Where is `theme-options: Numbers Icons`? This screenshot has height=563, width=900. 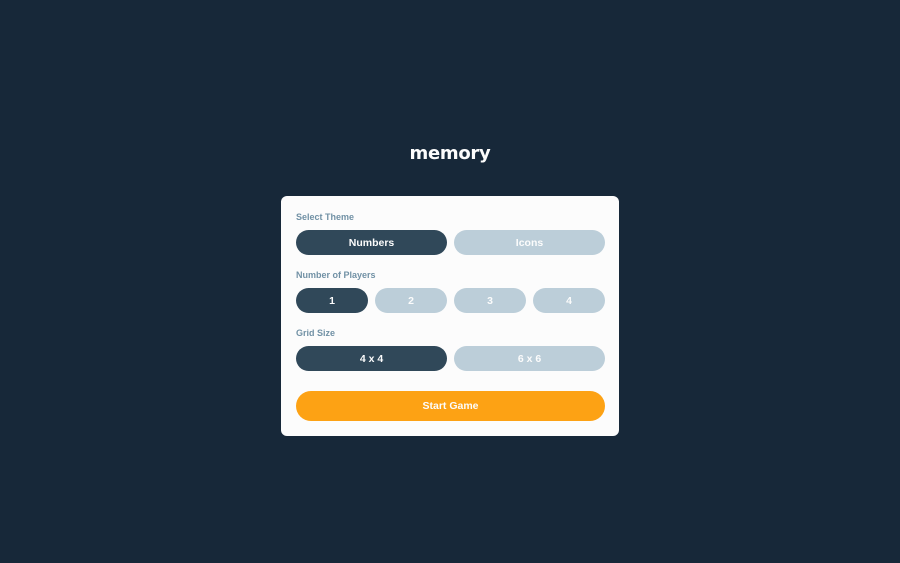 theme-options: Numbers Icons is located at coordinates (450, 242).